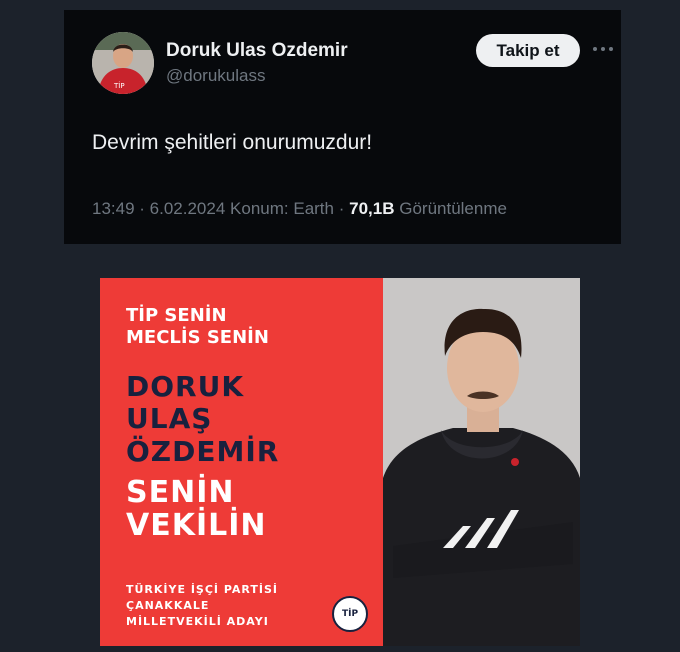 The image size is (680, 652). Describe the element at coordinates (180, 492) in the screenshot. I see `poster-slogan-1: SENİN` at that location.